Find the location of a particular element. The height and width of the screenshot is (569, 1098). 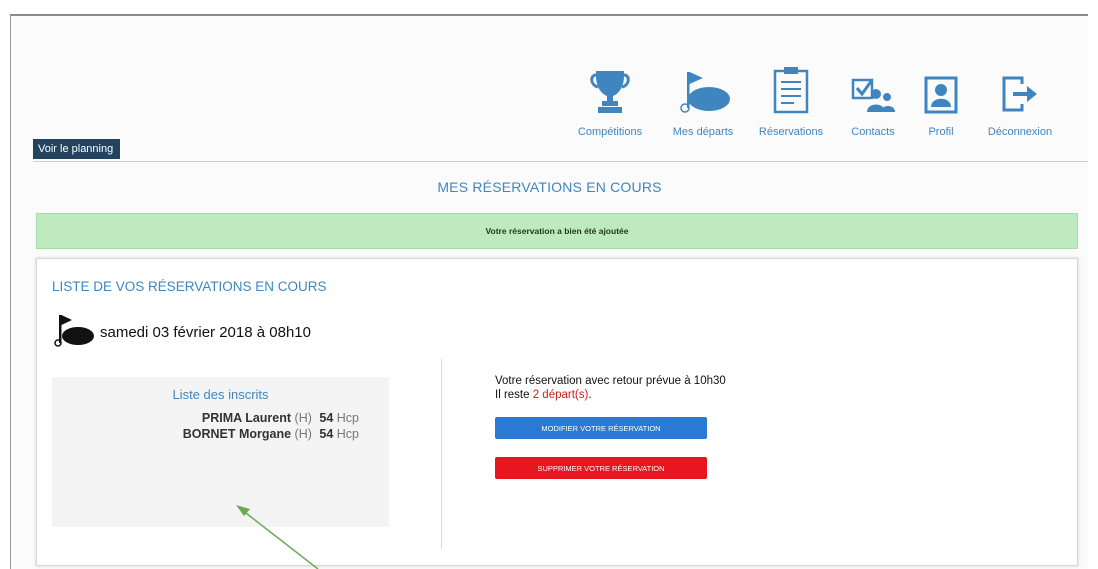

remaining-text: Il reste 2 départ(s). is located at coordinates (610, 395).